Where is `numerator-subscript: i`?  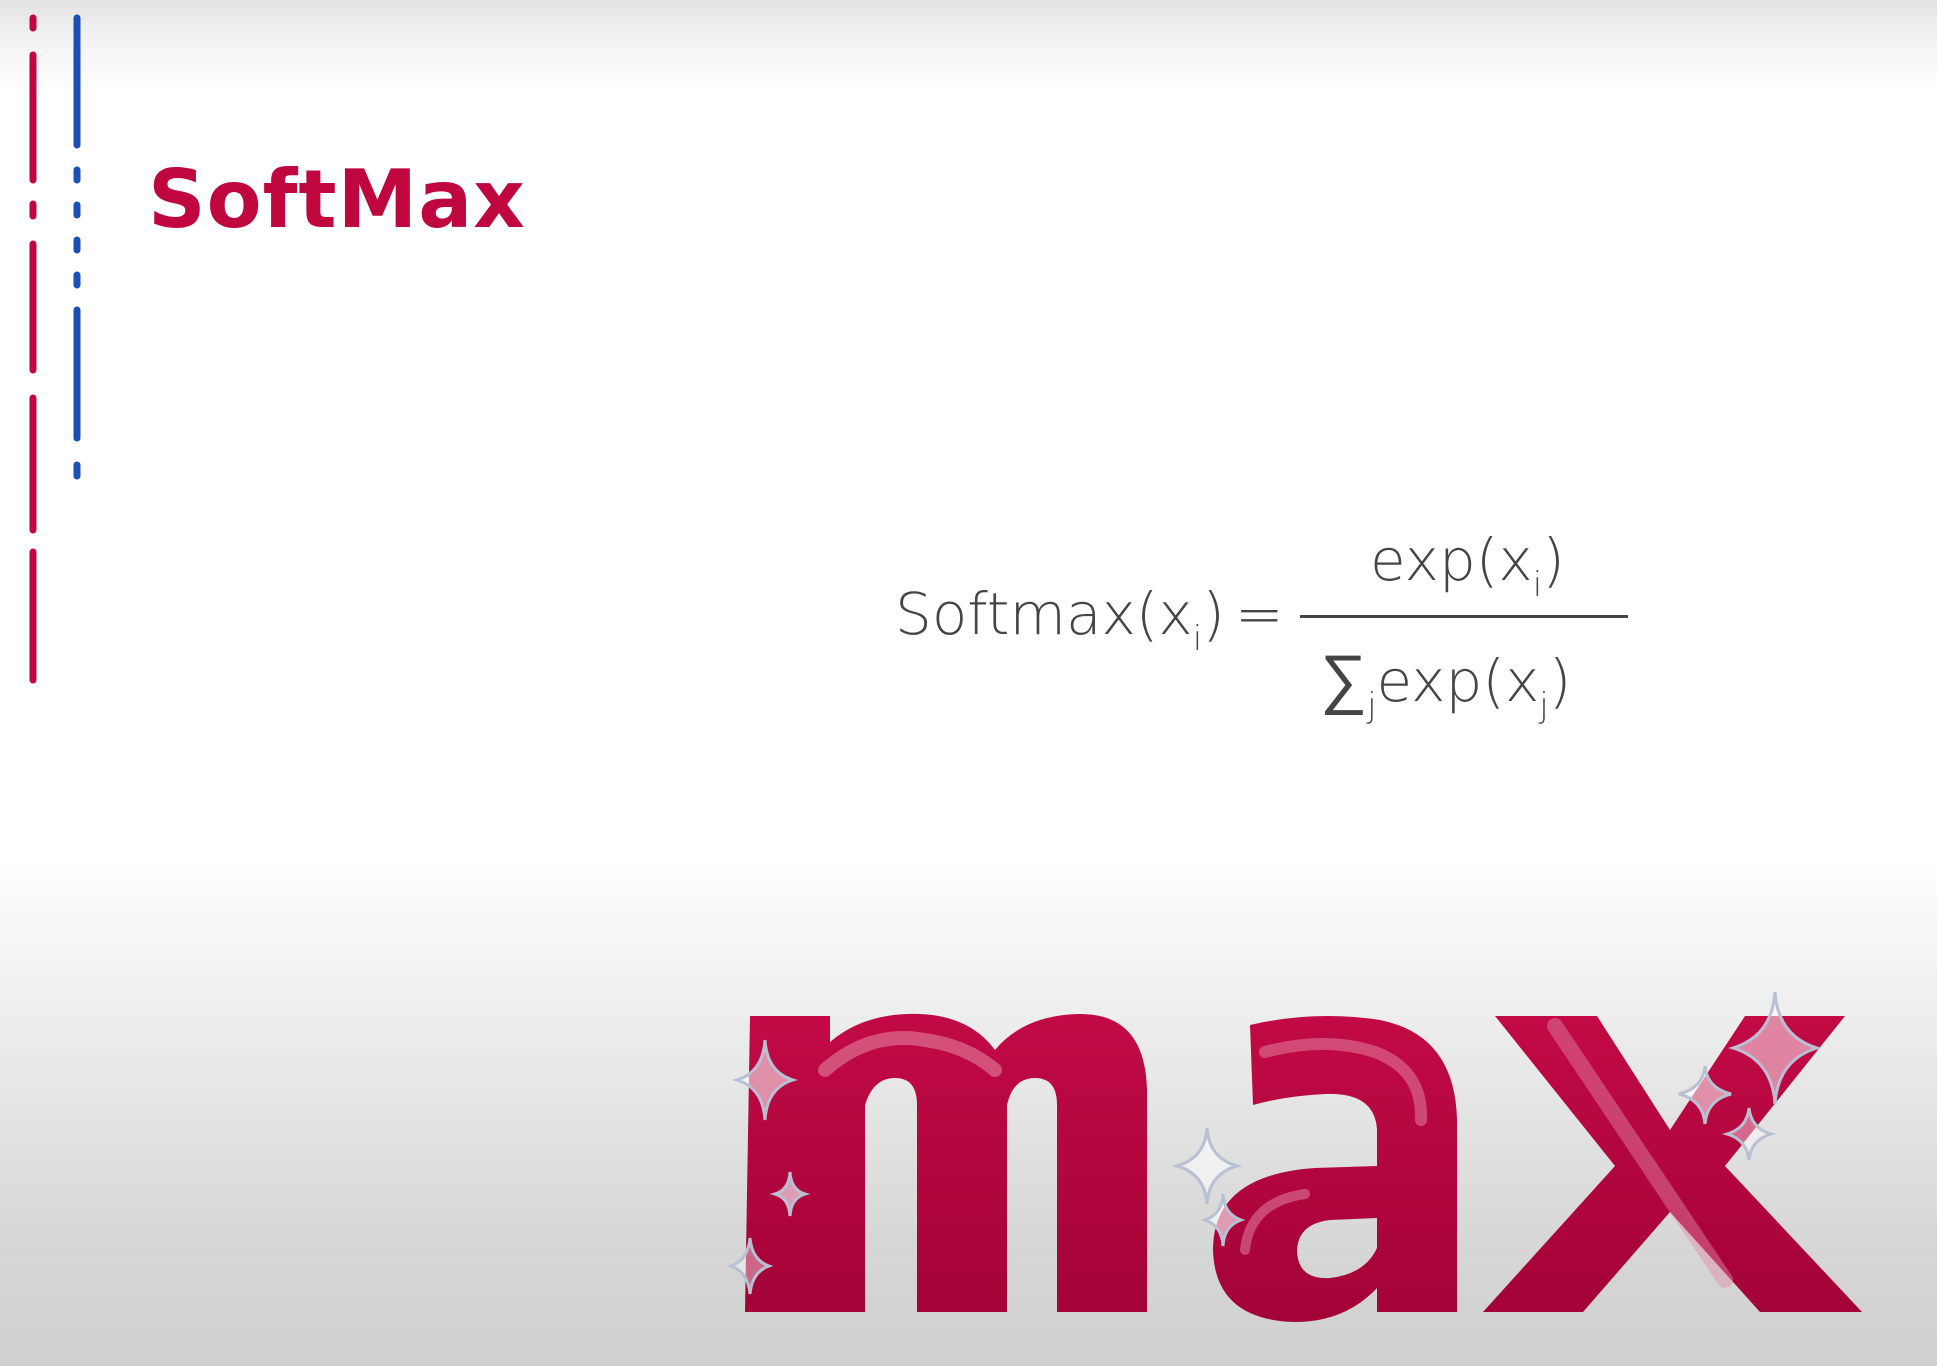
numerator-subscript: i is located at coordinates (1537, 585).